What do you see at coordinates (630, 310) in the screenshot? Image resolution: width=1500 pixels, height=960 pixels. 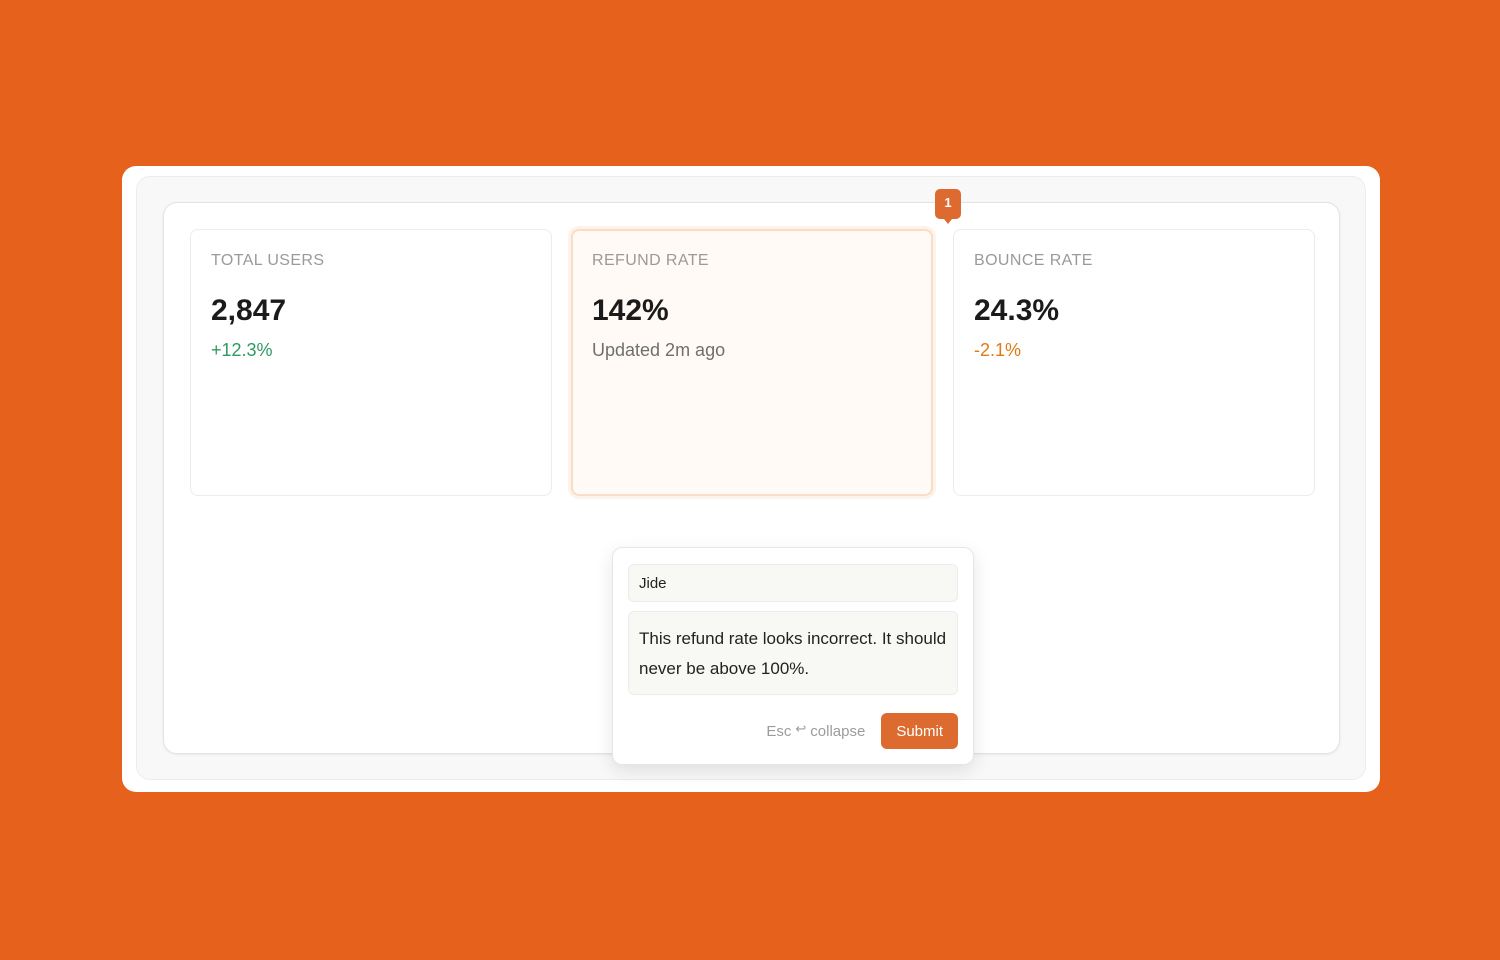 I see `metric-value: 142%` at bounding box center [630, 310].